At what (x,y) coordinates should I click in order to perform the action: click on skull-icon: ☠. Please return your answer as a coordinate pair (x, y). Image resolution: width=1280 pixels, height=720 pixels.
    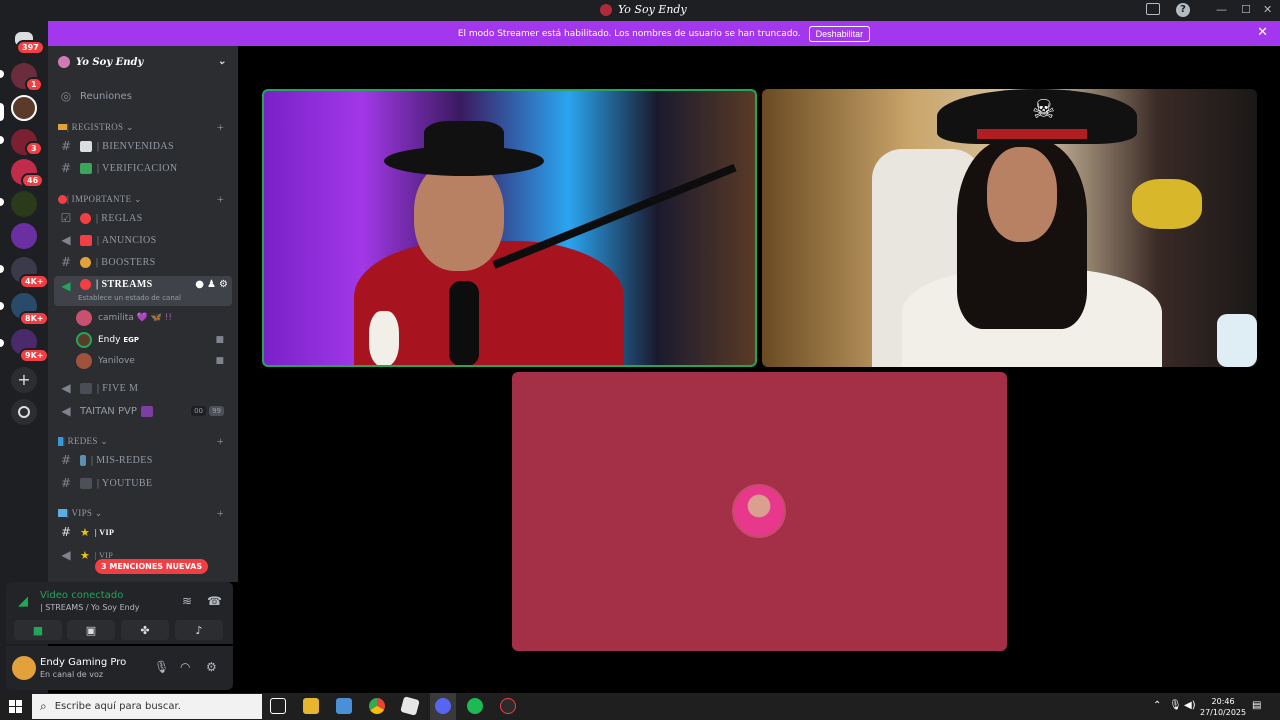
    Looking at the image, I should click on (1044, 110).